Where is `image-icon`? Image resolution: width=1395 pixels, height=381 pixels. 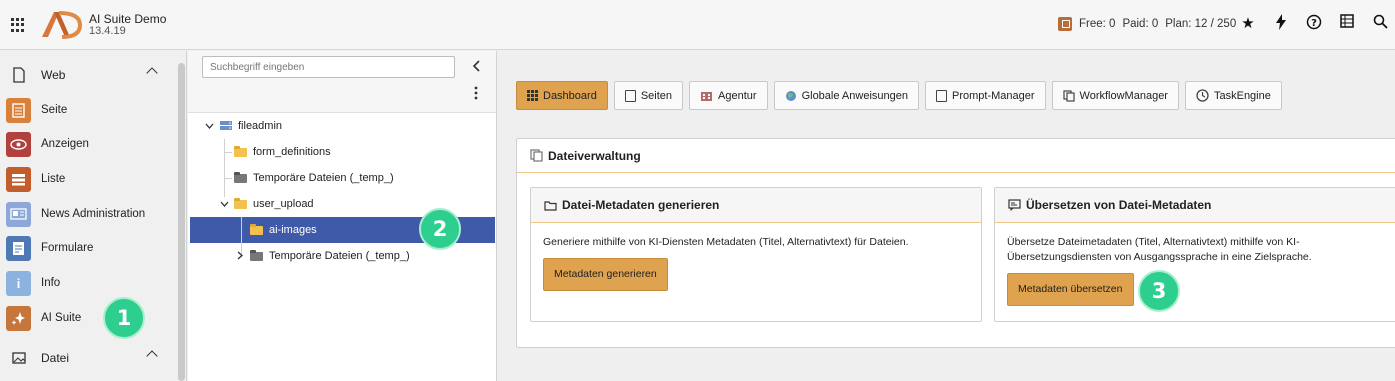 image-icon is located at coordinates (19, 358).